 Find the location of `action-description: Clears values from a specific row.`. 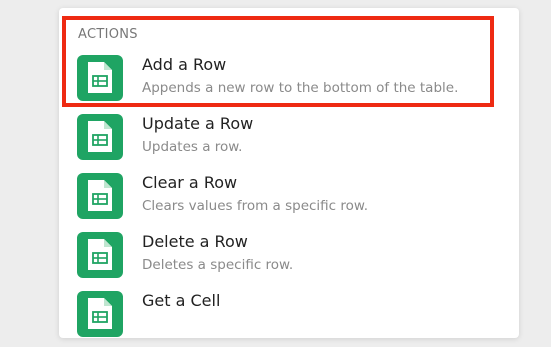

action-description: Clears values from a specific row. is located at coordinates (255, 206).